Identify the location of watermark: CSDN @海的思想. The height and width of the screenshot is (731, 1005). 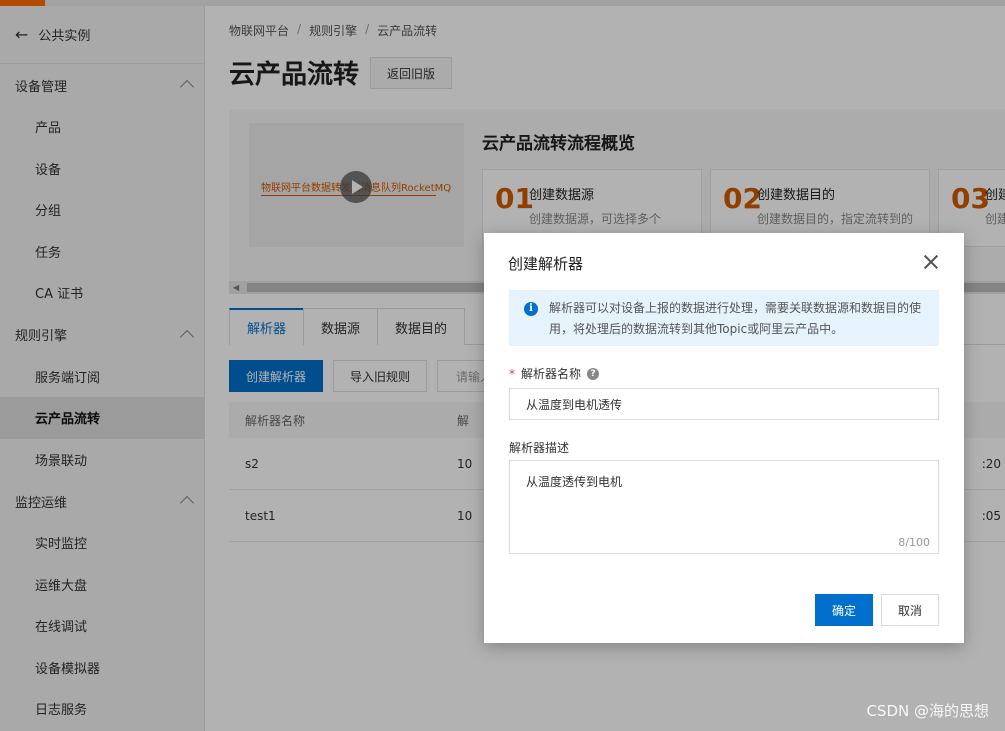
(927, 711).